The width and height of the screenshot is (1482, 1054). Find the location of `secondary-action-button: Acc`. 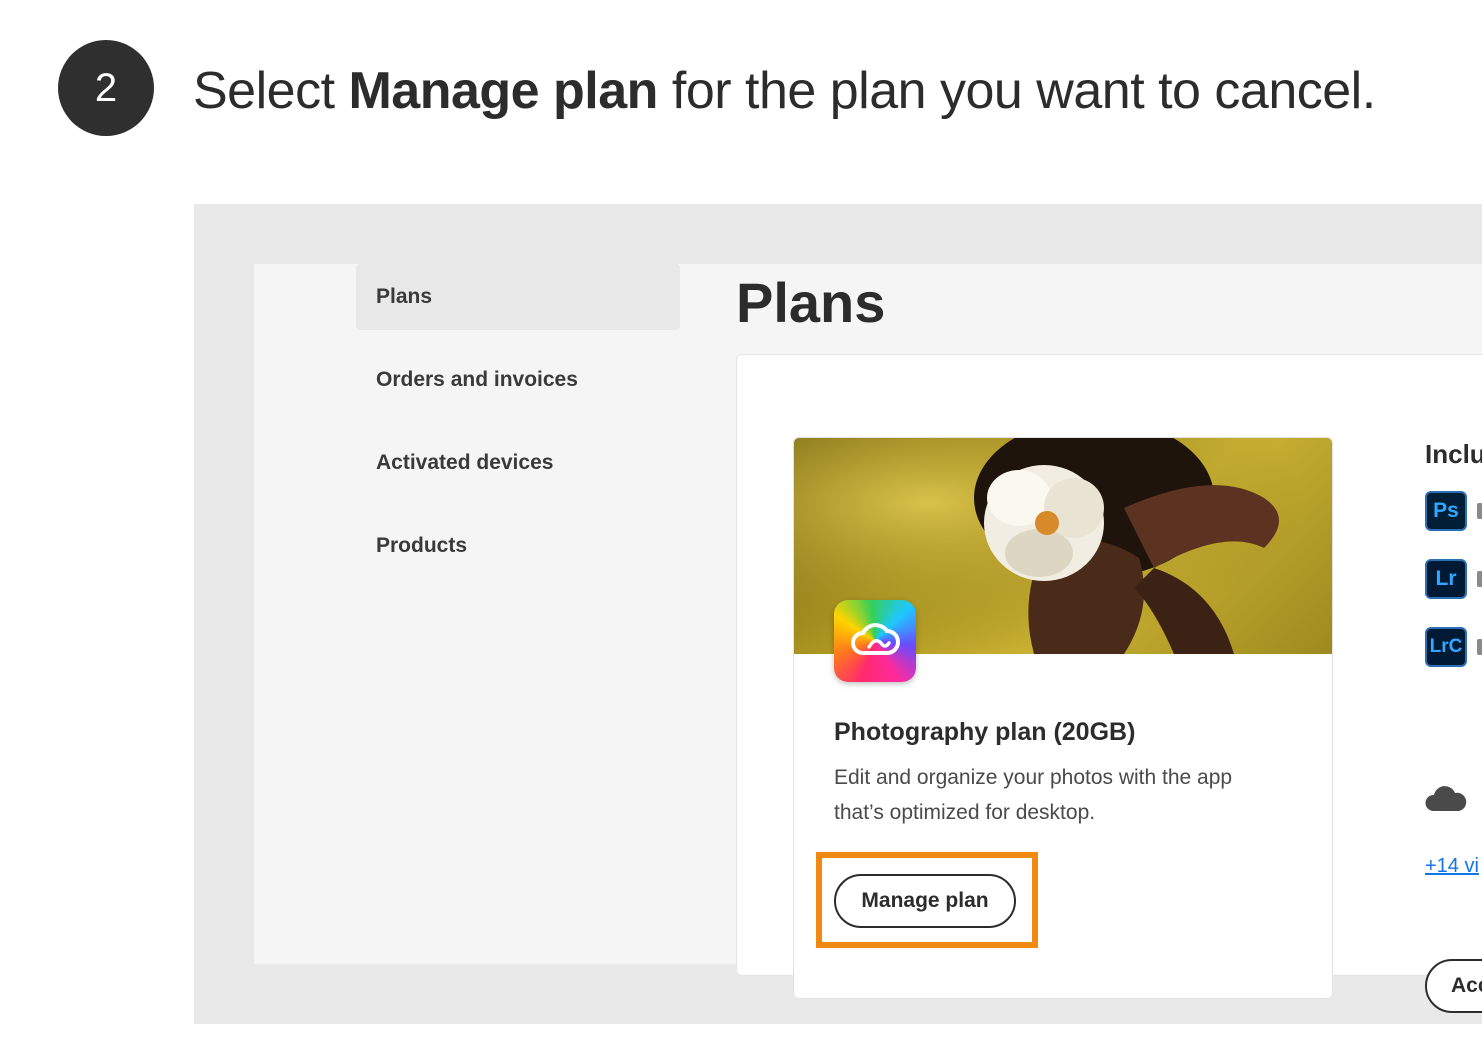

secondary-action-button: Acc is located at coordinates (1453, 986).